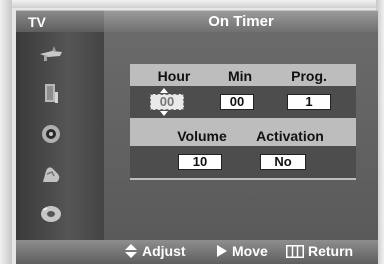  I want to click on frame-top, so click(192, 4).